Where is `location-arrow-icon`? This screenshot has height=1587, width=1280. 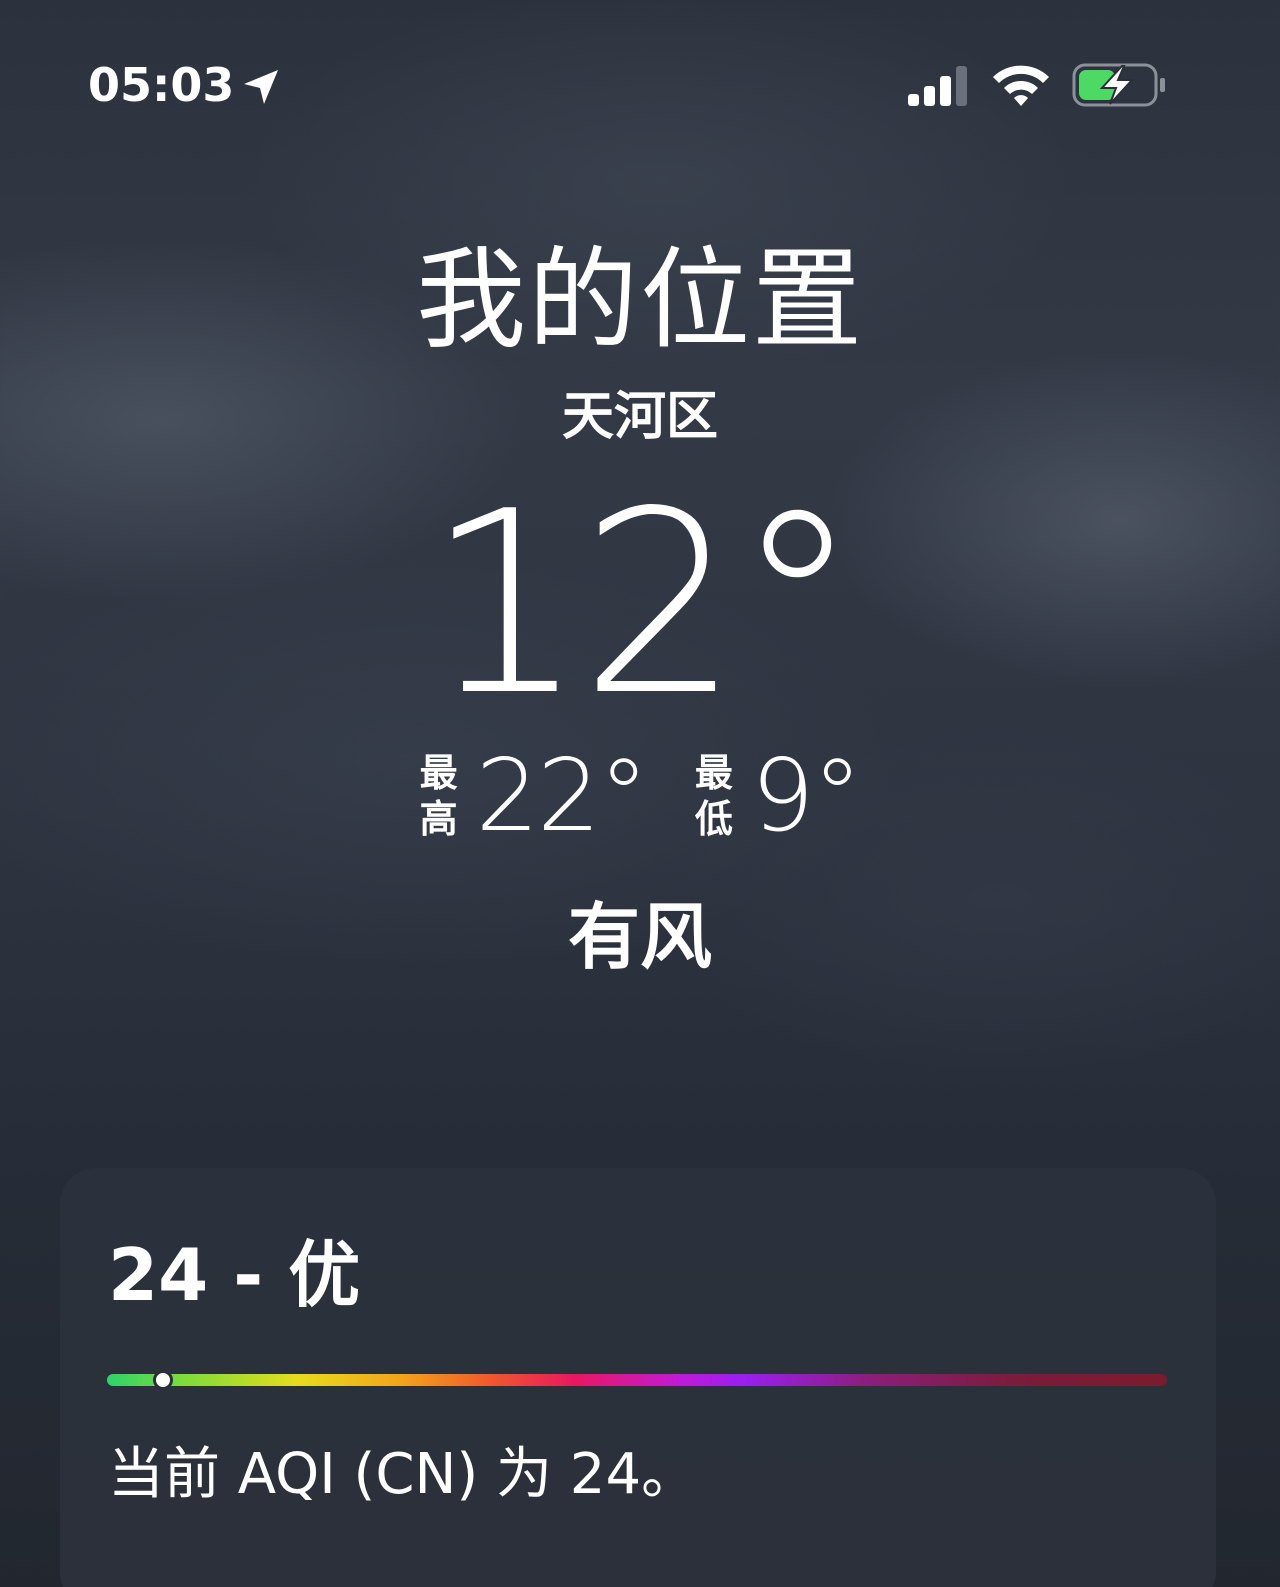
location-arrow-icon is located at coordinates (261, 87).